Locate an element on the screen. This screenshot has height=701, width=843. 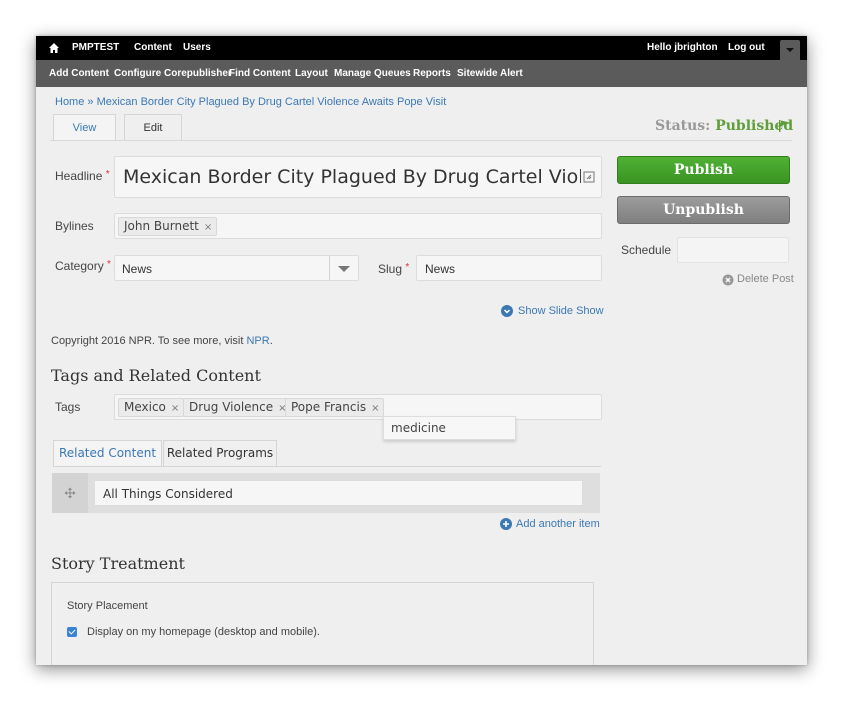
npr-link: NPR is located at coordinates (257, 341).